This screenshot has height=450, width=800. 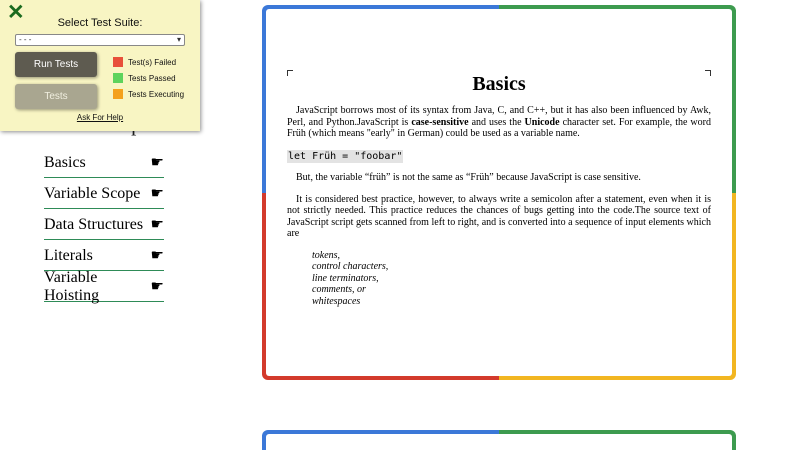 What do you see at coordinates (100, 40) in the screenshot?
I see `test-suite-select: - - - ▾` at bounding box center [100, 40].